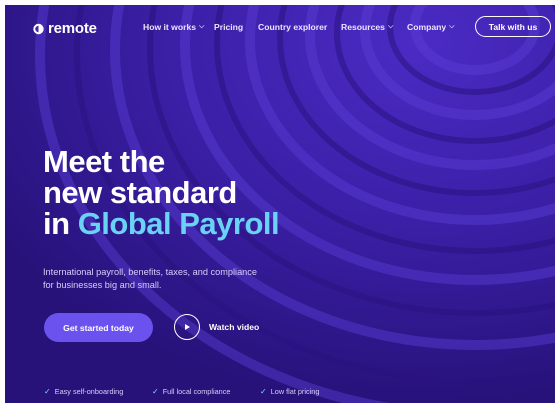  I want to click on hero-heading-line-2: new standard, so click(140, 192).